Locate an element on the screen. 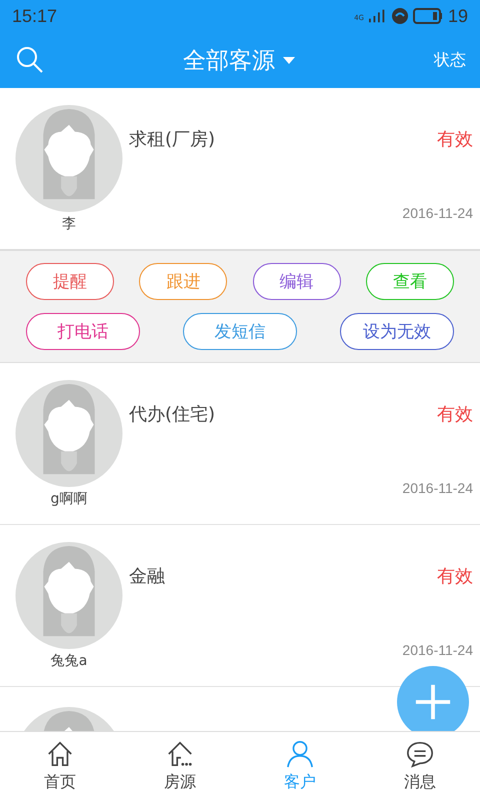  nav-tab: 首页 is located at coordinates (60, 766).